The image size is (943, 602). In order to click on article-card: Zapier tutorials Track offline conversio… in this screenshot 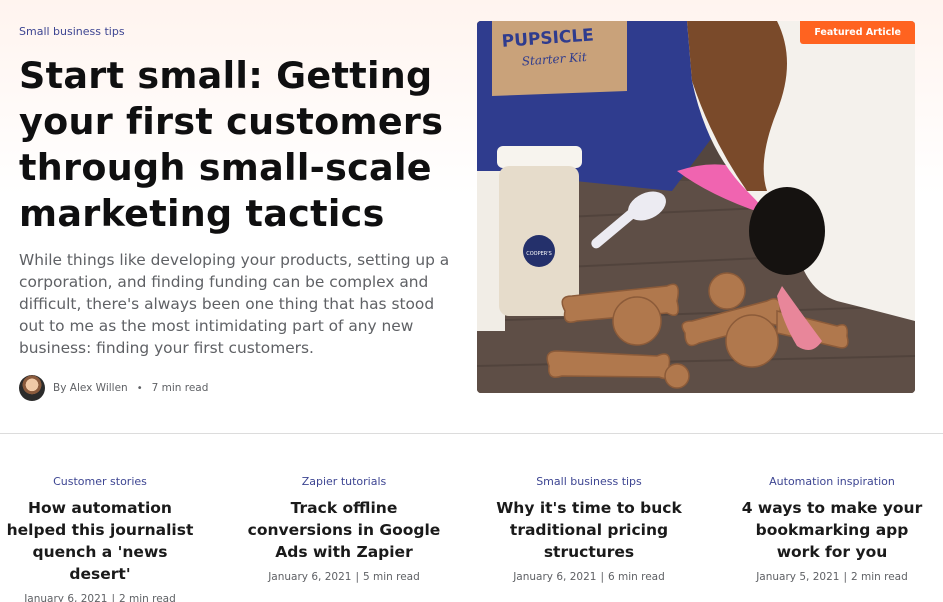, I will do `click(344, 529)`.